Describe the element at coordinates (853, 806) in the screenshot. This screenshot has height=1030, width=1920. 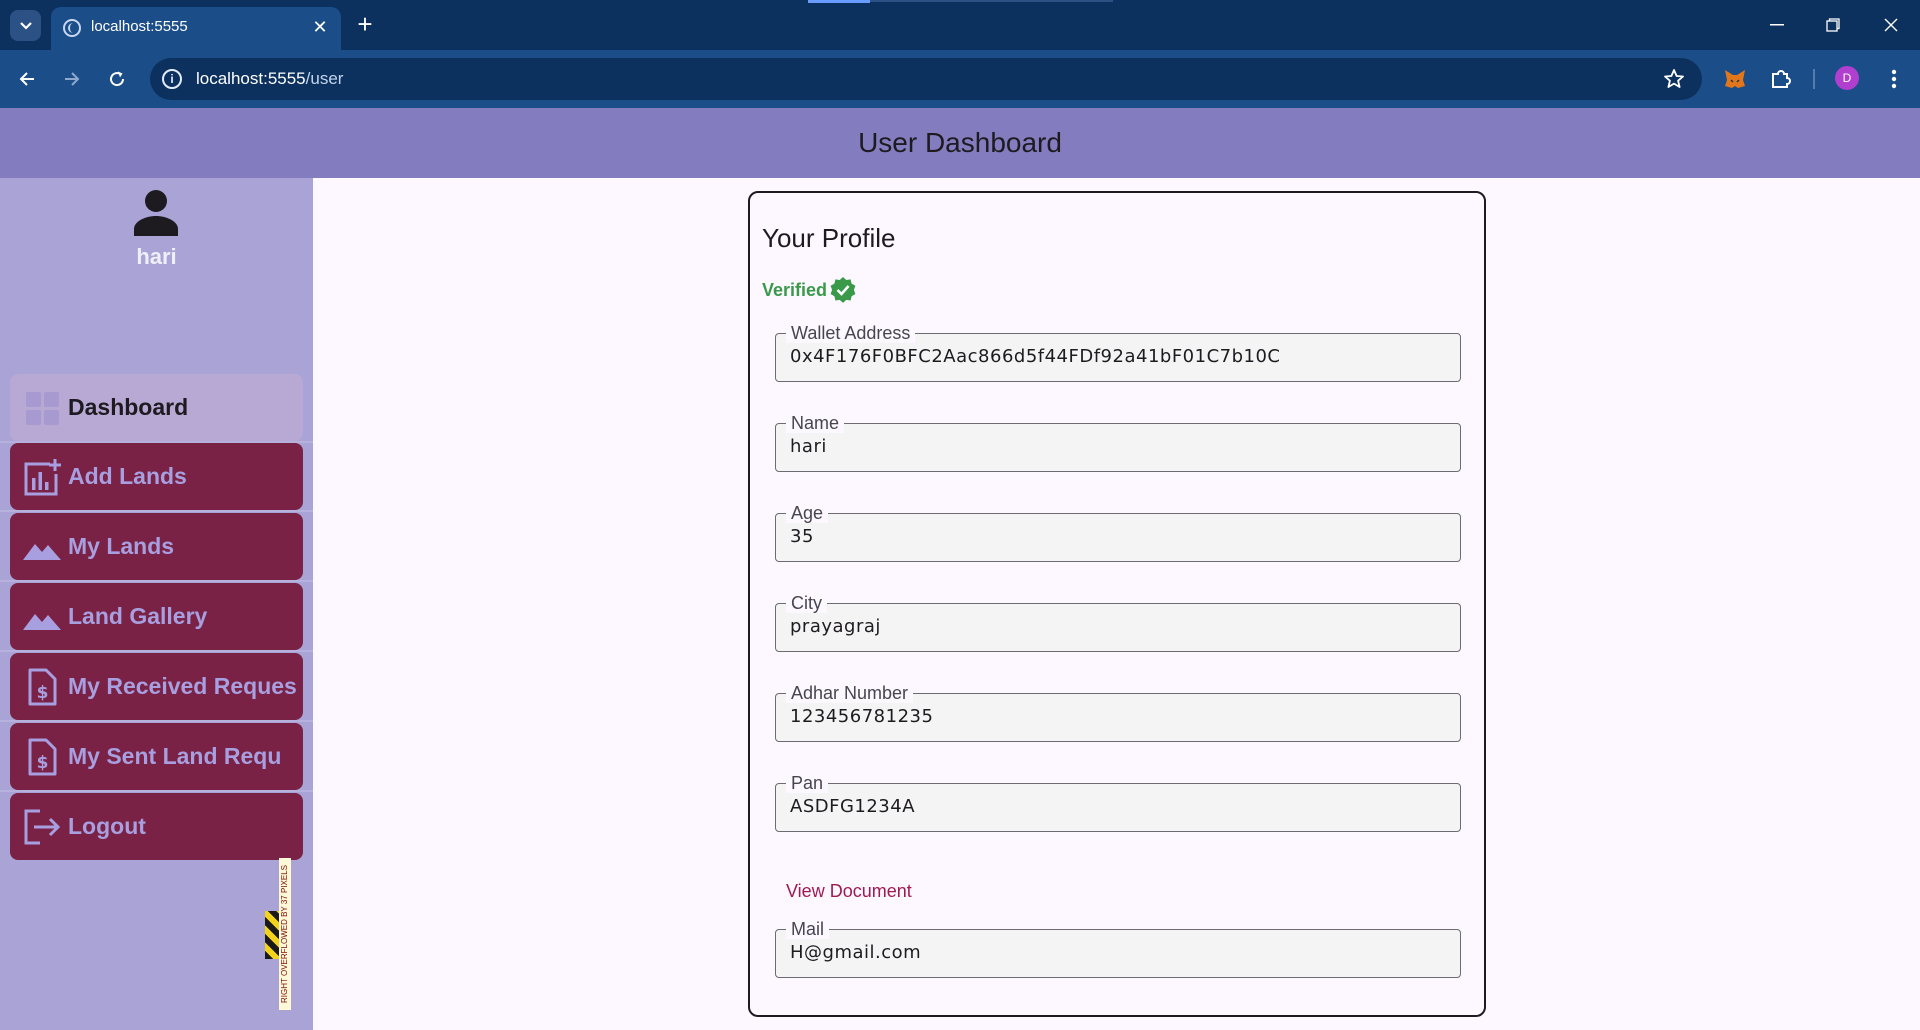
I see `field-value: ASDFG1234A` at that location.